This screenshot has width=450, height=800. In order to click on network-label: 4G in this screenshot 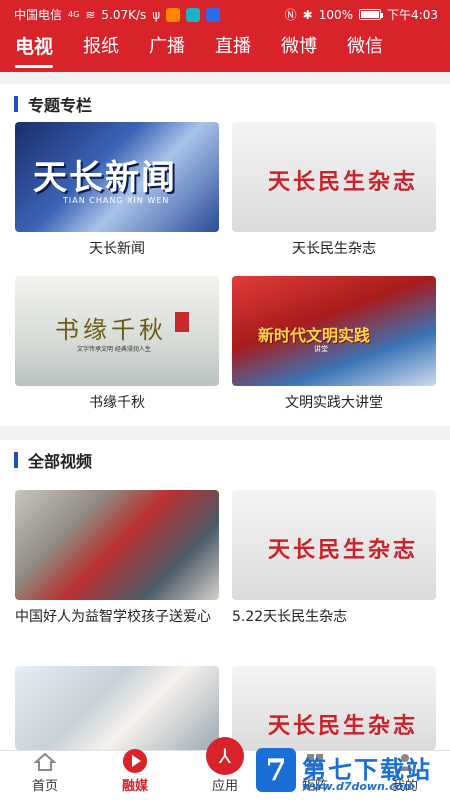, I will do `click(74, 14)`.